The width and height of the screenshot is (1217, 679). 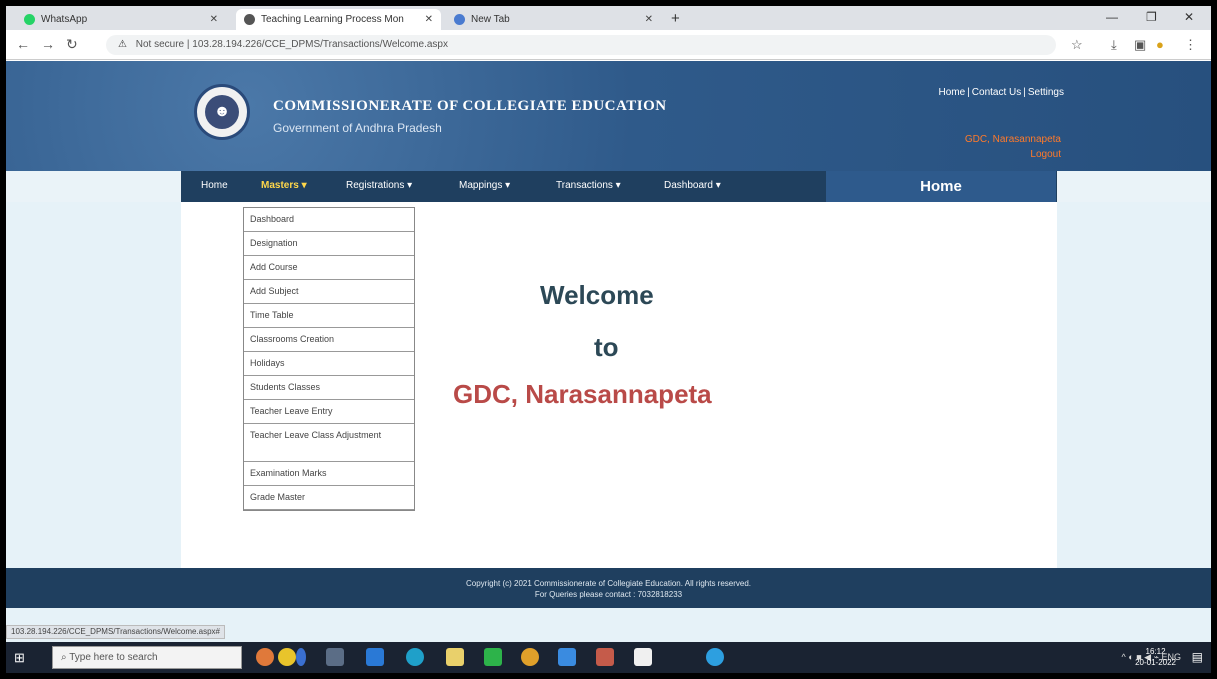 What do you see at coordinates (1112, 17) in the screenshot?
I see `minimize-button: —` at bounding box center [1112, 17].